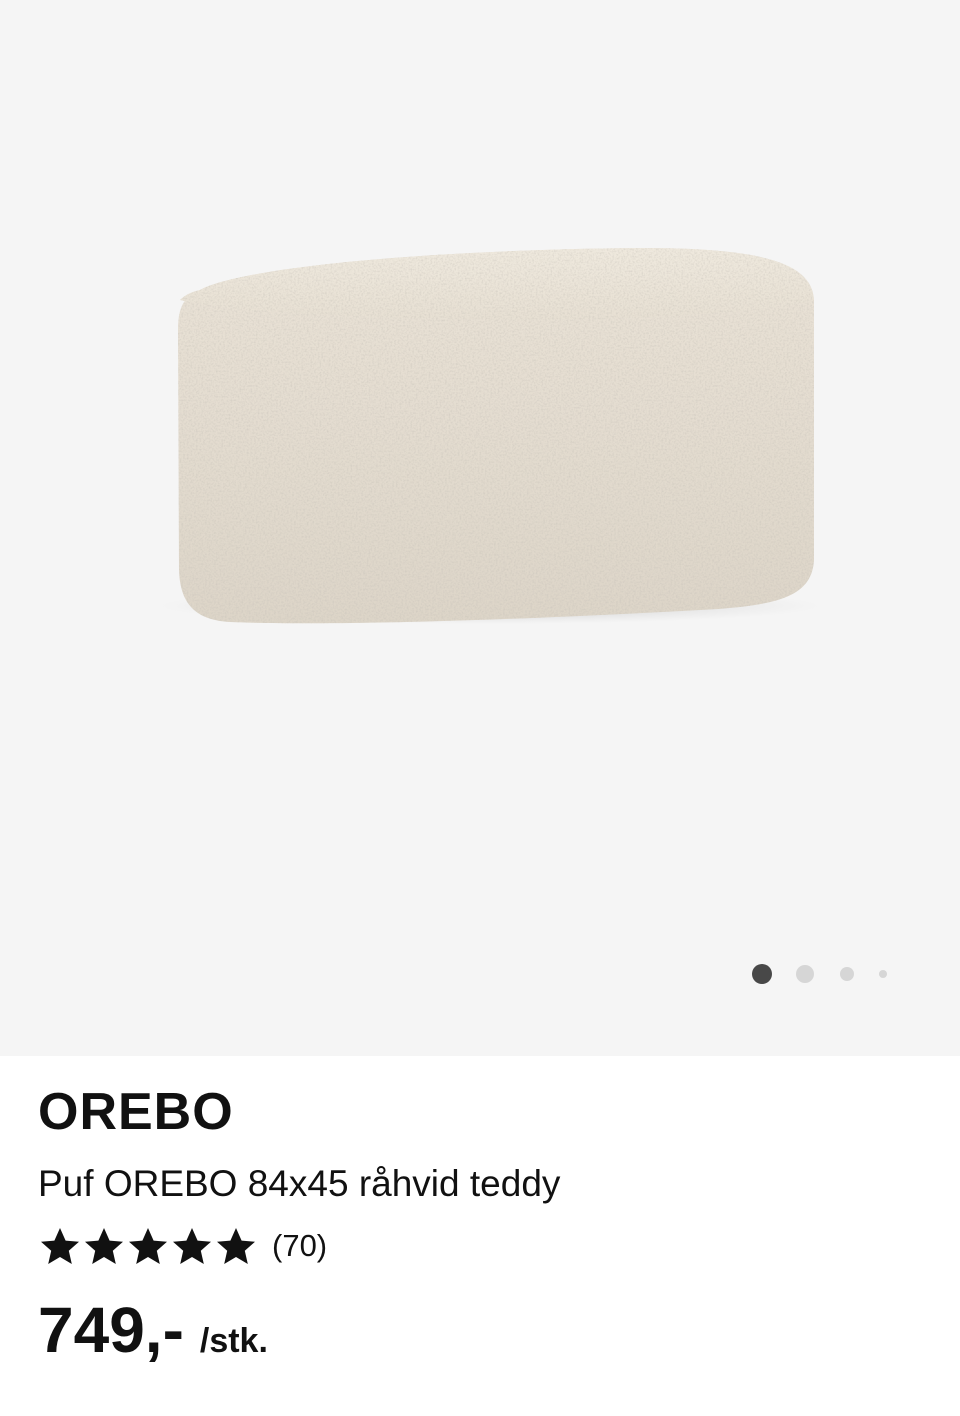  What do you see at coordinates (233, 1341) in the screenshot?
I see `price-unit: /stk.` at bounding box center [233, 1341].